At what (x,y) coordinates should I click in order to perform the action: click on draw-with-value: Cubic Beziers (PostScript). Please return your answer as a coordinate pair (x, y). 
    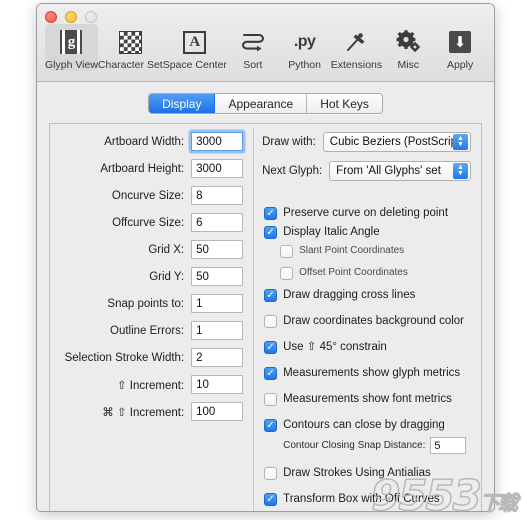
    Looking at the image, I should click on (396, 142).